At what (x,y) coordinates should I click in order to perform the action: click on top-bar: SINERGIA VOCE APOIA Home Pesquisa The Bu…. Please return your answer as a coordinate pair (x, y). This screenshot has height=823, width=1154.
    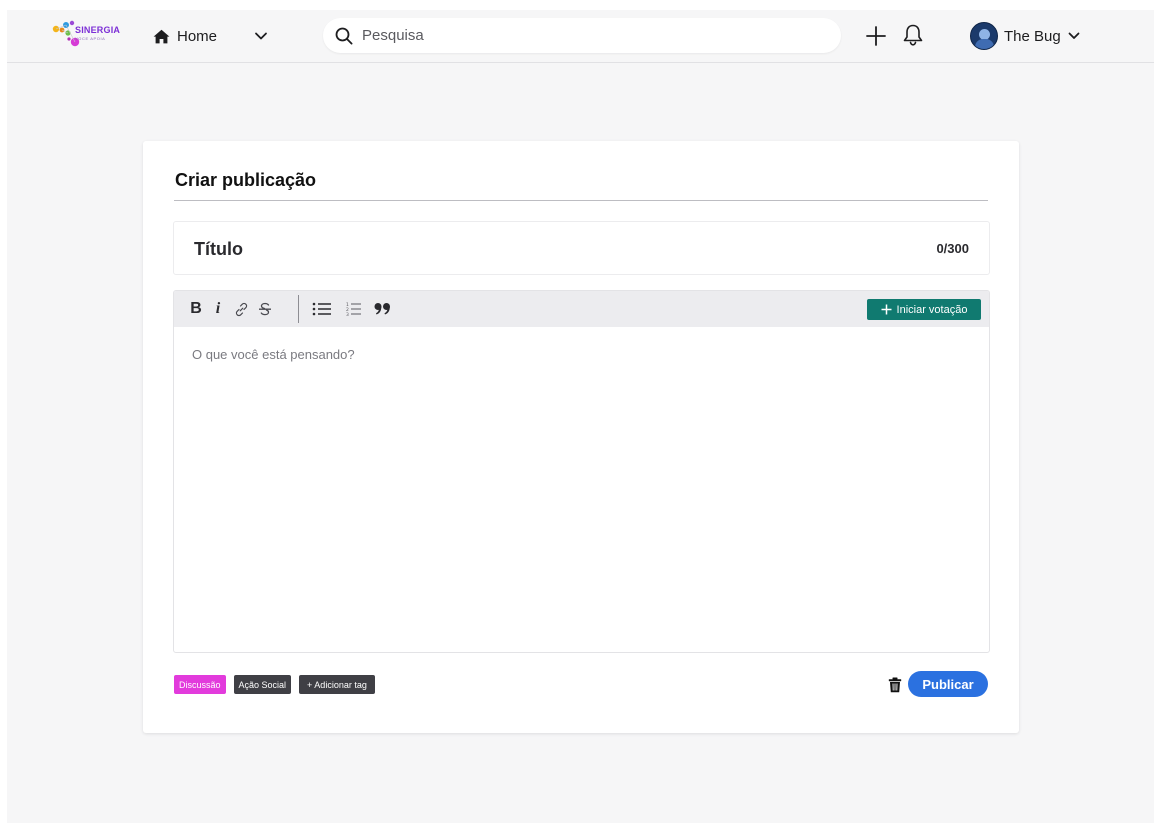
    Looking at the image, I should click on (580, 36).